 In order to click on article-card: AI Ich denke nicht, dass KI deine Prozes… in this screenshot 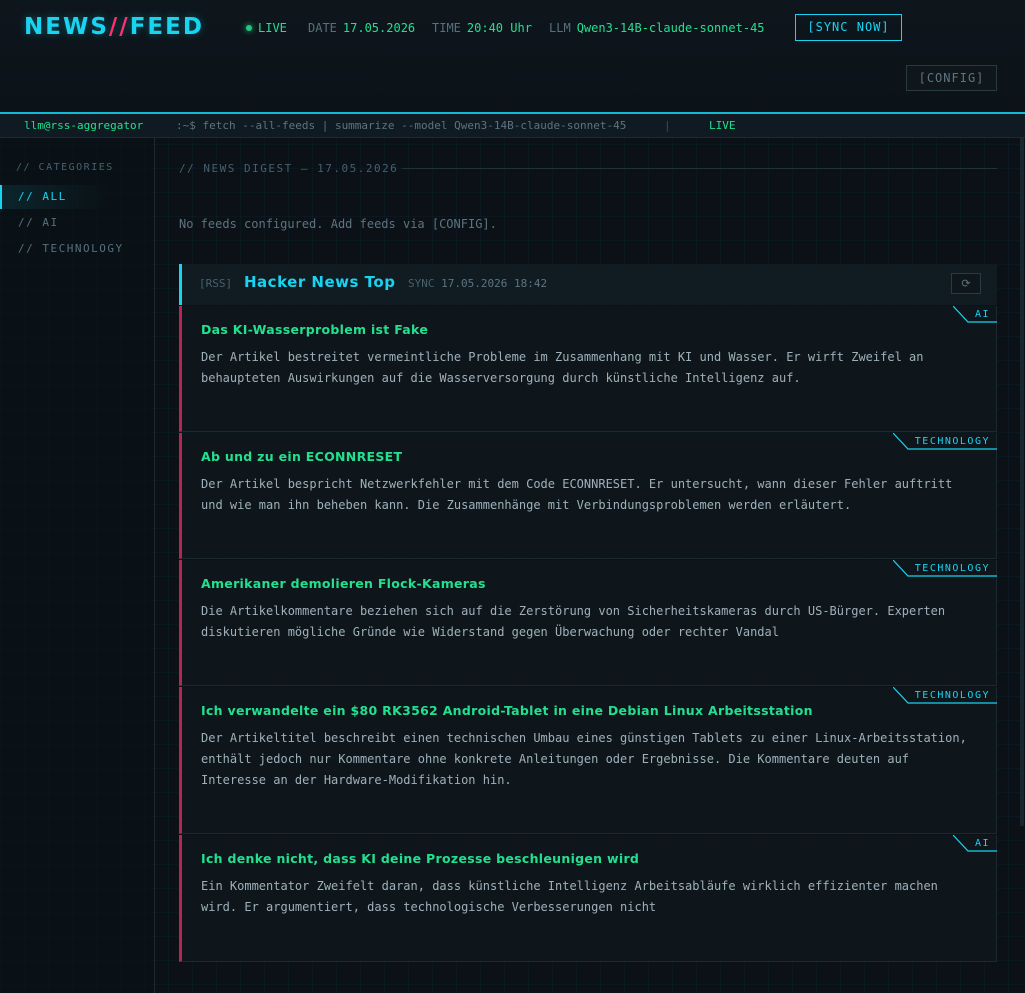, I will do `click(588, 898)`.